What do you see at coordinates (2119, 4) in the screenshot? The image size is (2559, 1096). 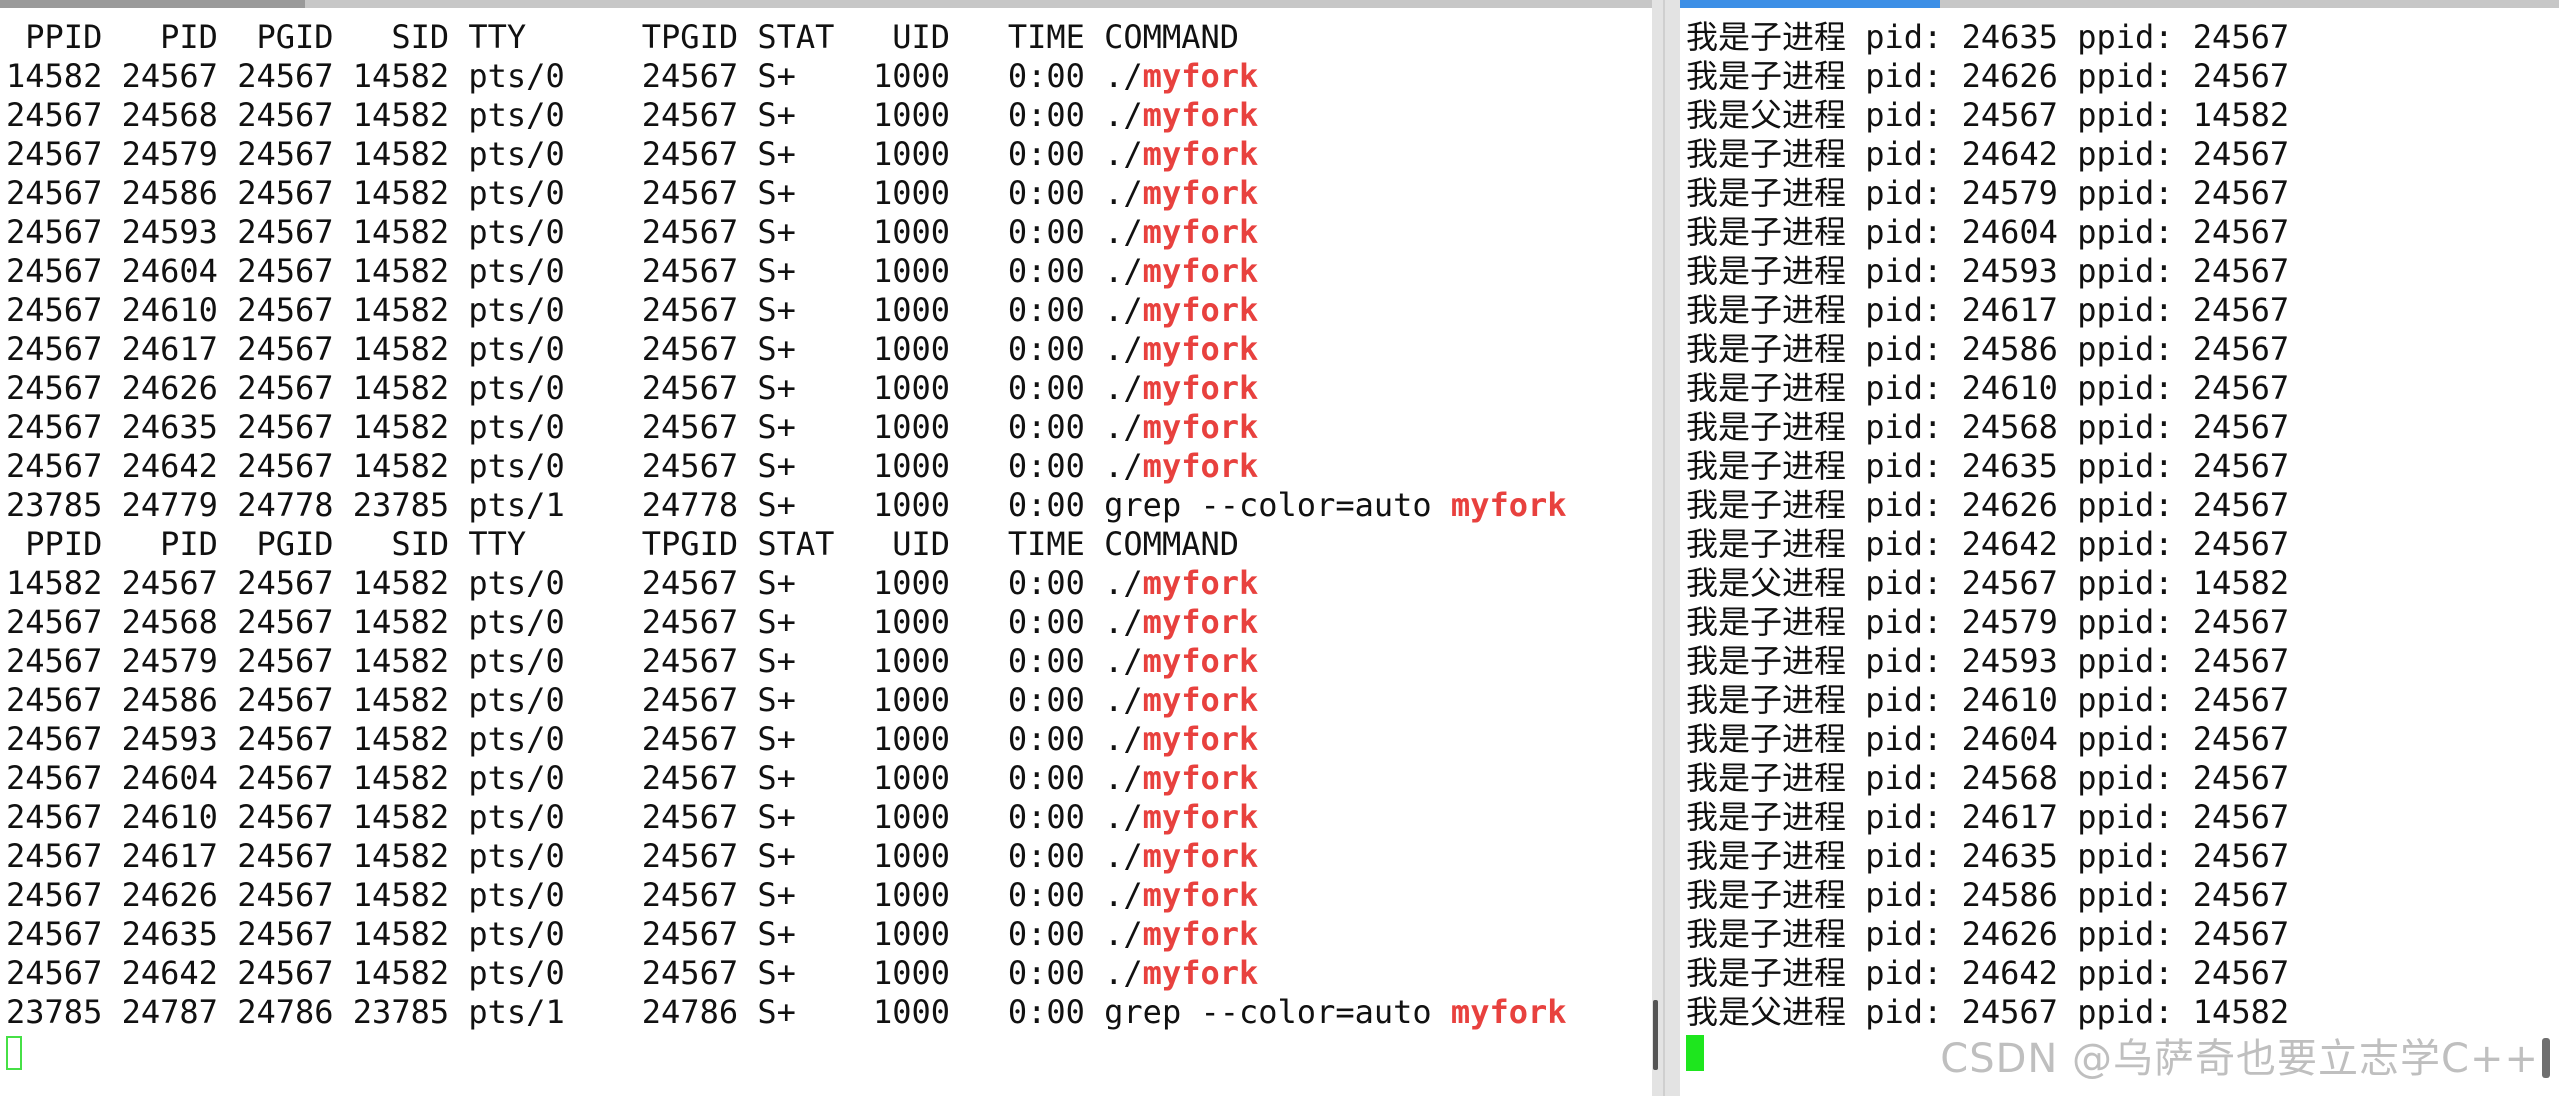 I see `right-pane-tab-strip` at bounding box center [2119, 4].